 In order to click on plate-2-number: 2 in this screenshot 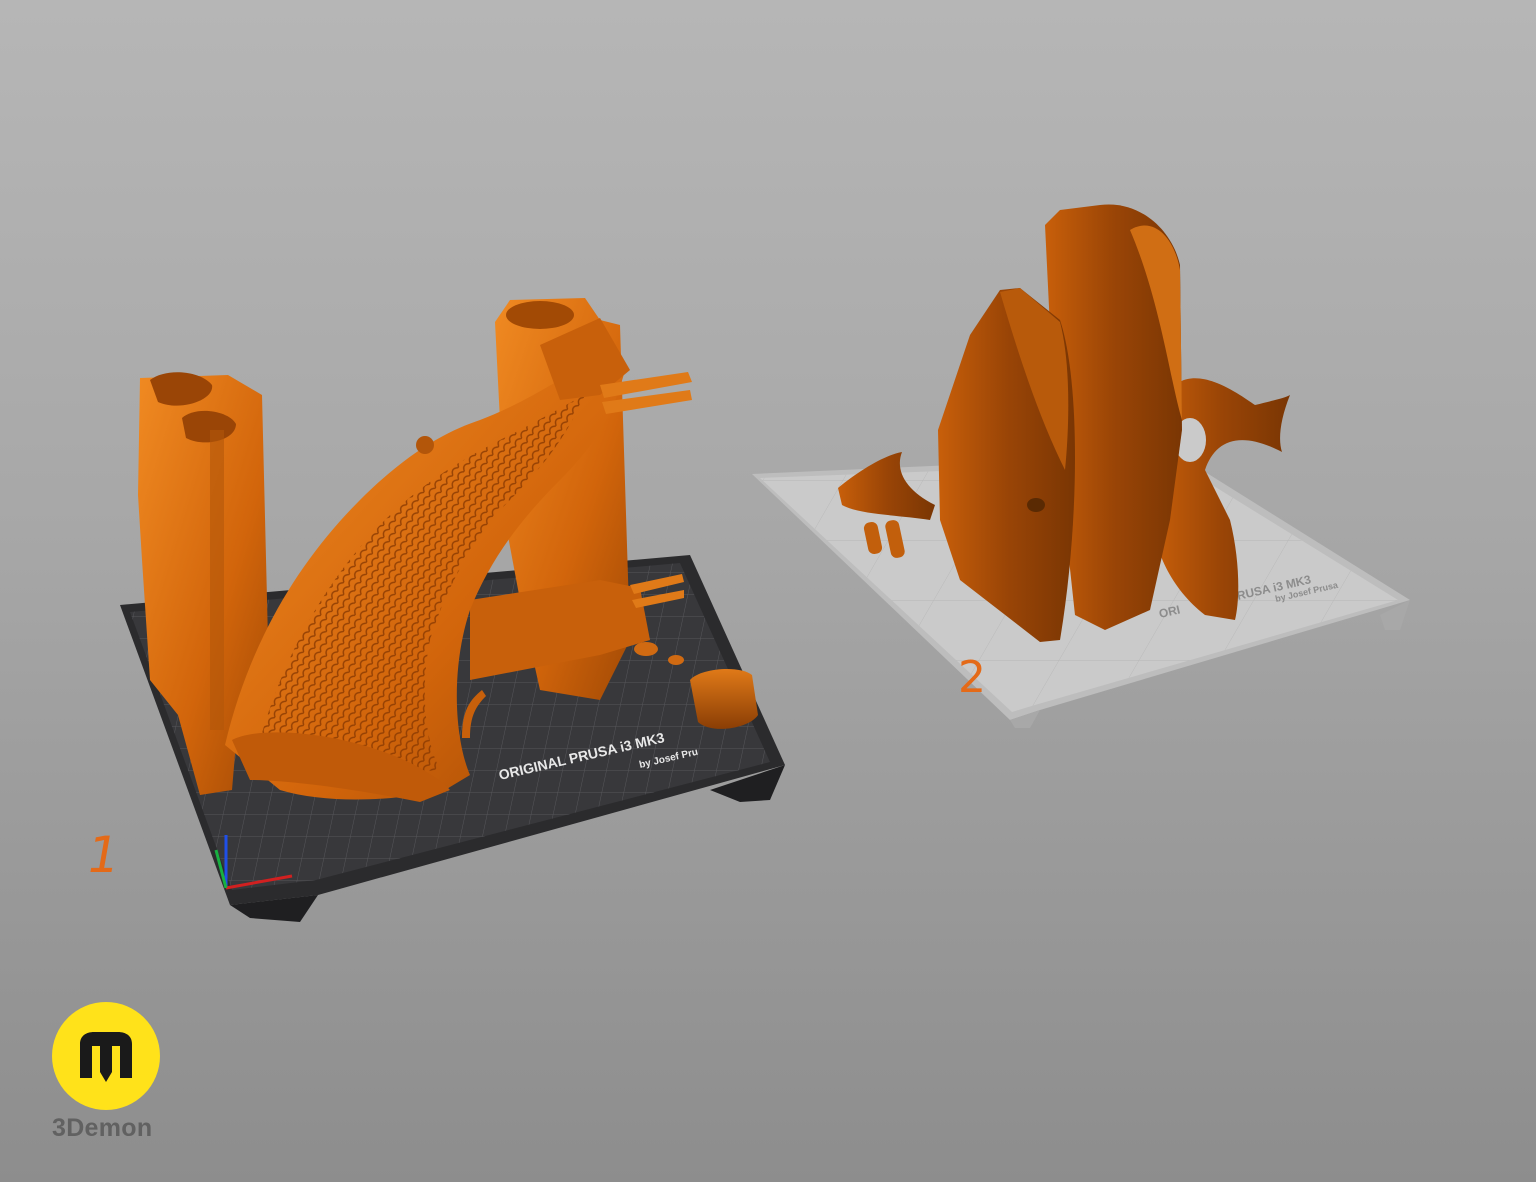, I will do `click(972, 677)`.